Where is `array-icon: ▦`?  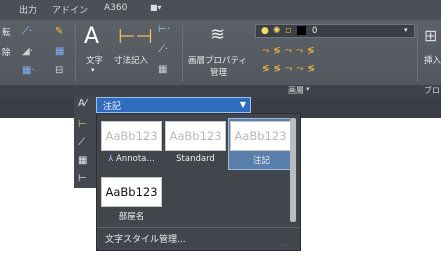 array-icon: ▦ is located at coordinates (59, 52).